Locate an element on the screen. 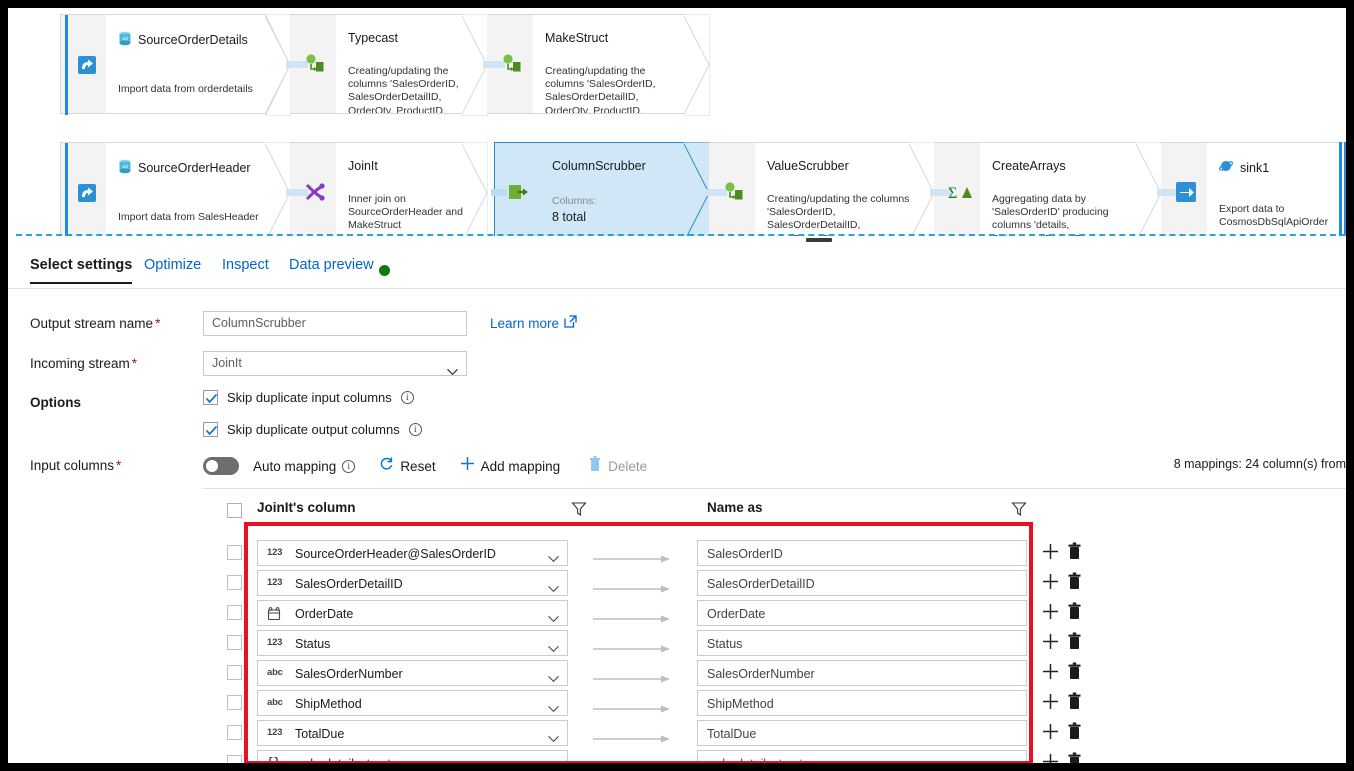 The width and height of the screenshot is (1354, 771). table-row: {} orderdetailsstruct orderdetailsstruct is located at coordinates (677, 755).